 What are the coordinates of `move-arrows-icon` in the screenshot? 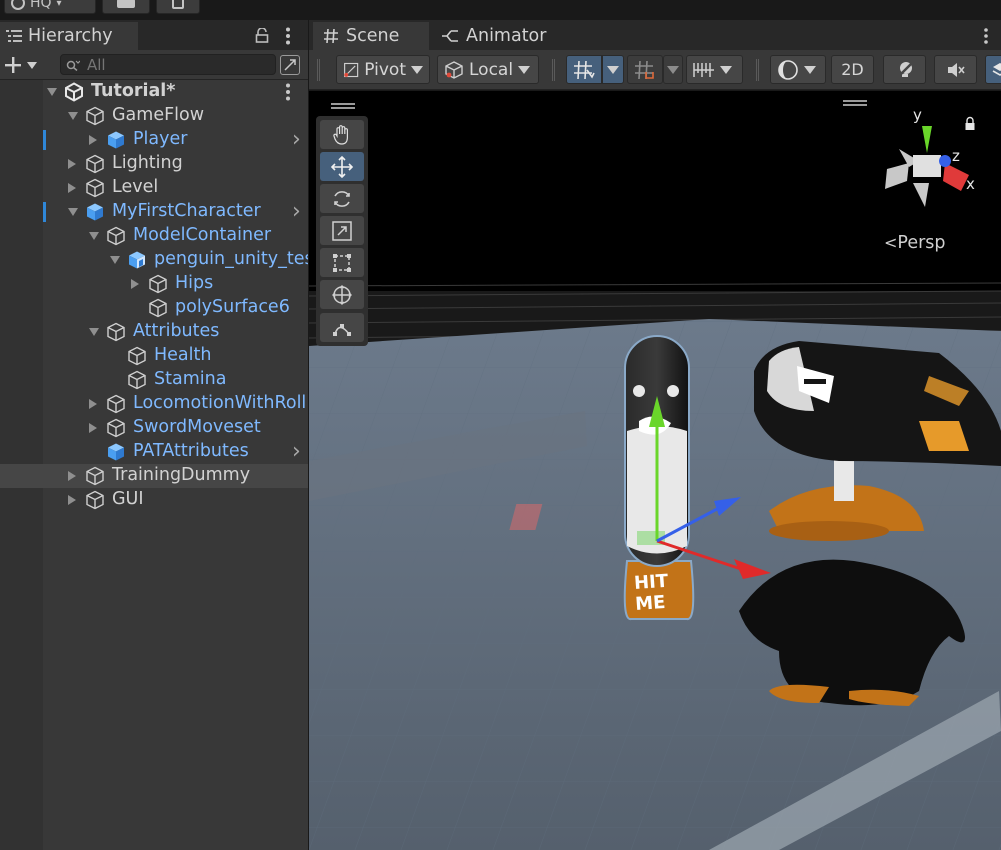 It's located at (342, 166).